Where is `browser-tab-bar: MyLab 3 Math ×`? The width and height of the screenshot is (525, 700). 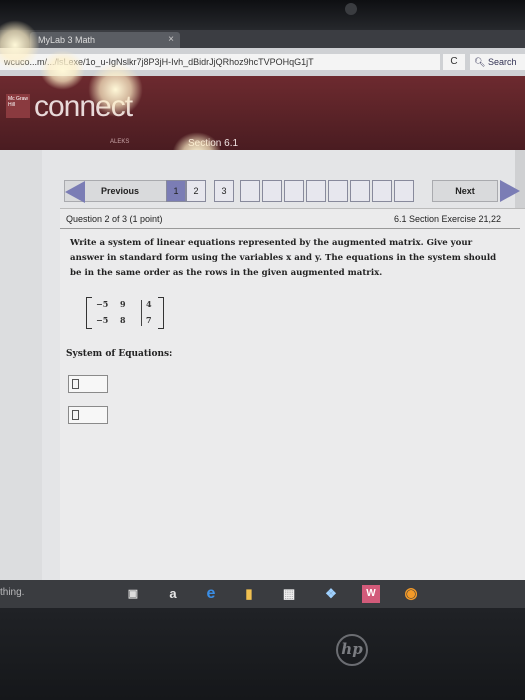
browser-tab-bar: MyLab 3 Math × is located at coordinates (262, 39).